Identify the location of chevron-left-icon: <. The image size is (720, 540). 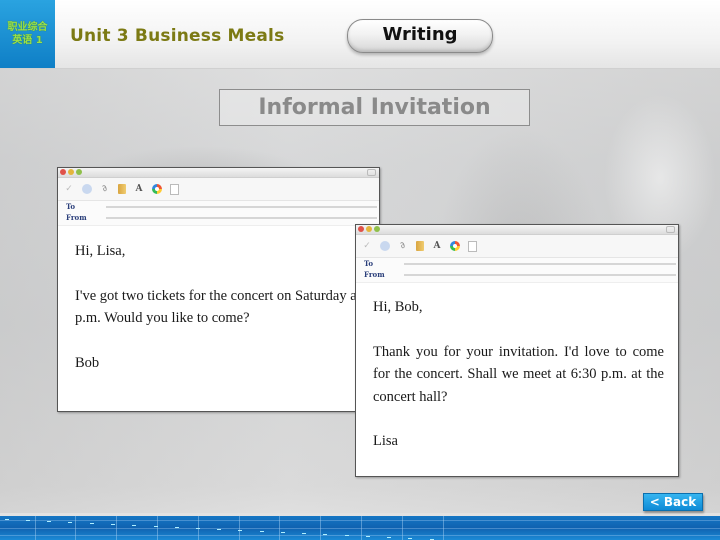
(654, 502).